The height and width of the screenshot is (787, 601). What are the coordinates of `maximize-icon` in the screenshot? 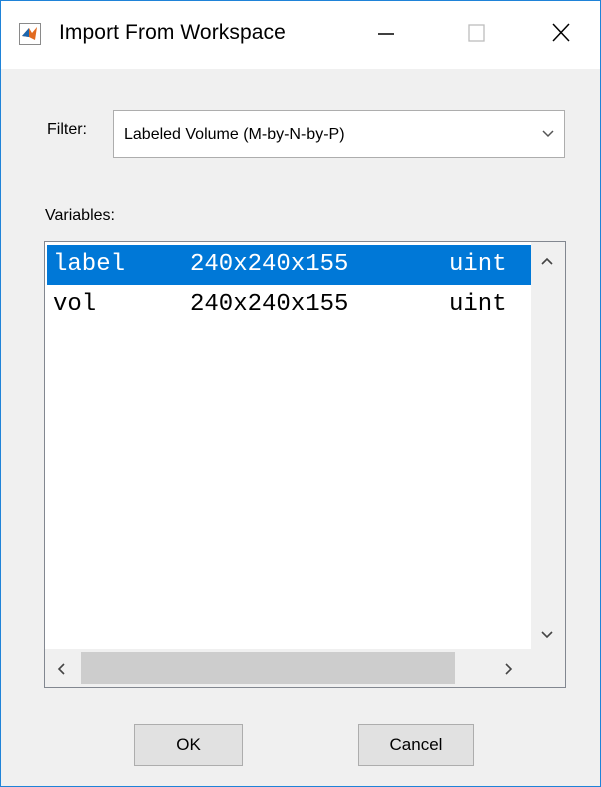 It's located at (476, 35).